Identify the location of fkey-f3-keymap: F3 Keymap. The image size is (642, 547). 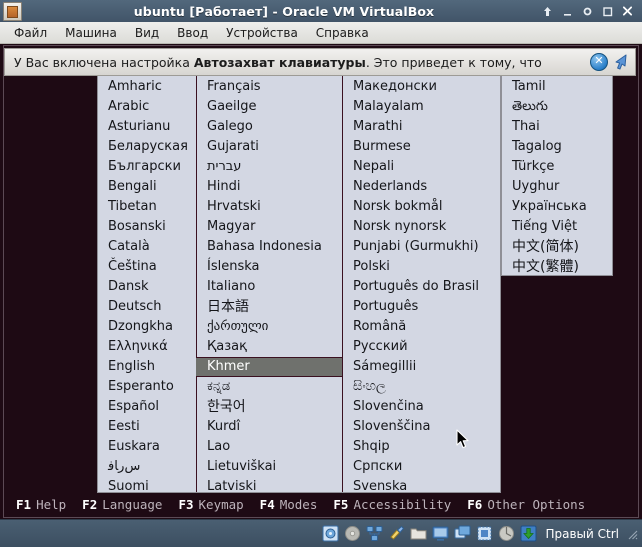
(210, 504).